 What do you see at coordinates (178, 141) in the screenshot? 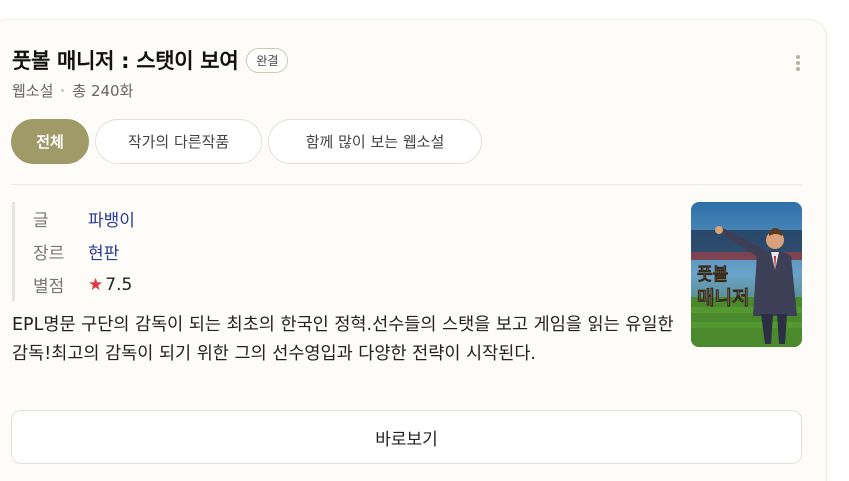
I see `tab-author-other-works: 작가의 다른작품` at bounding box center [178, 141].